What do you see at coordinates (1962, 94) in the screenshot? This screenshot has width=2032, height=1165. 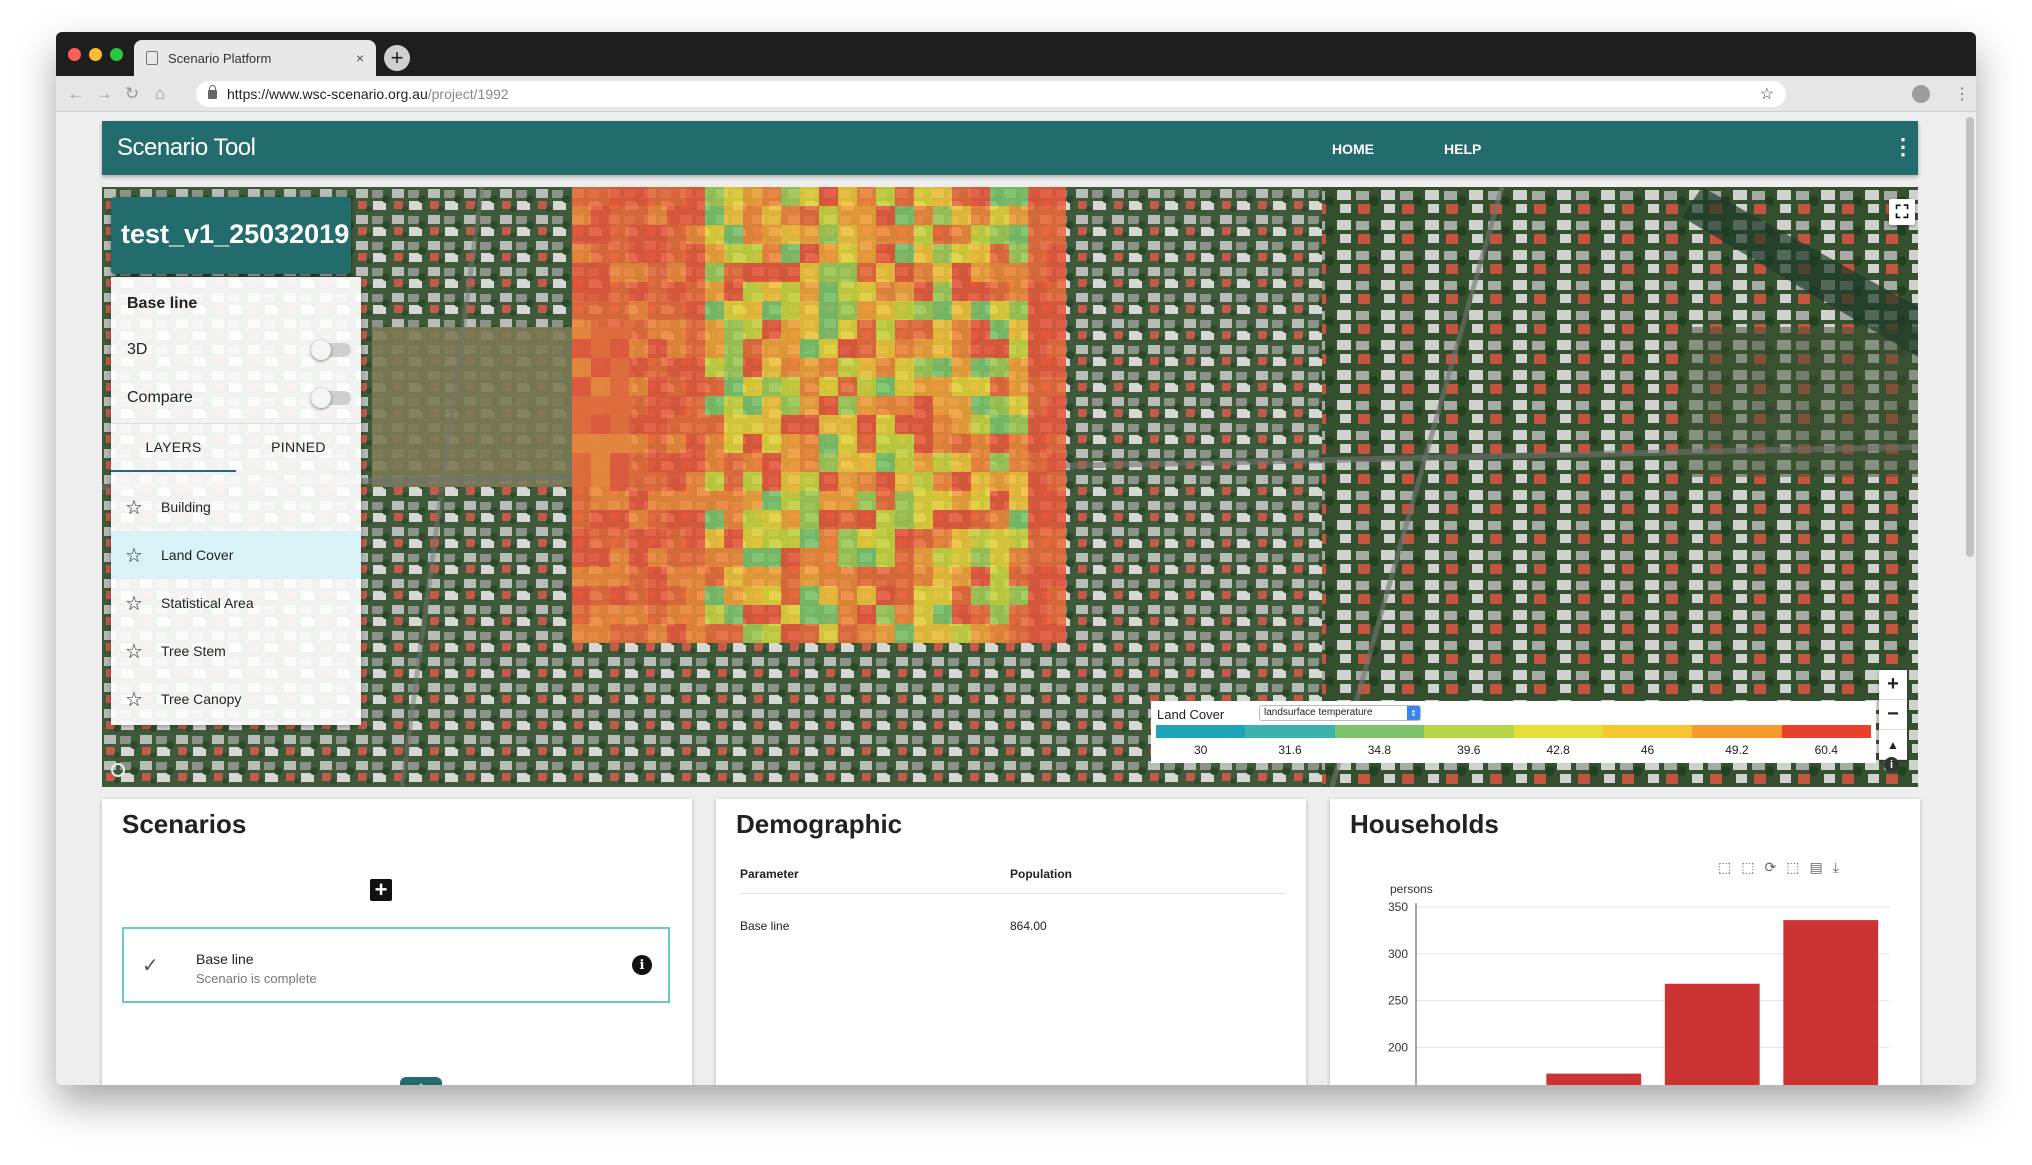 I see `browser-menu-icon: ⋮` at bounding box center [1962, 94].